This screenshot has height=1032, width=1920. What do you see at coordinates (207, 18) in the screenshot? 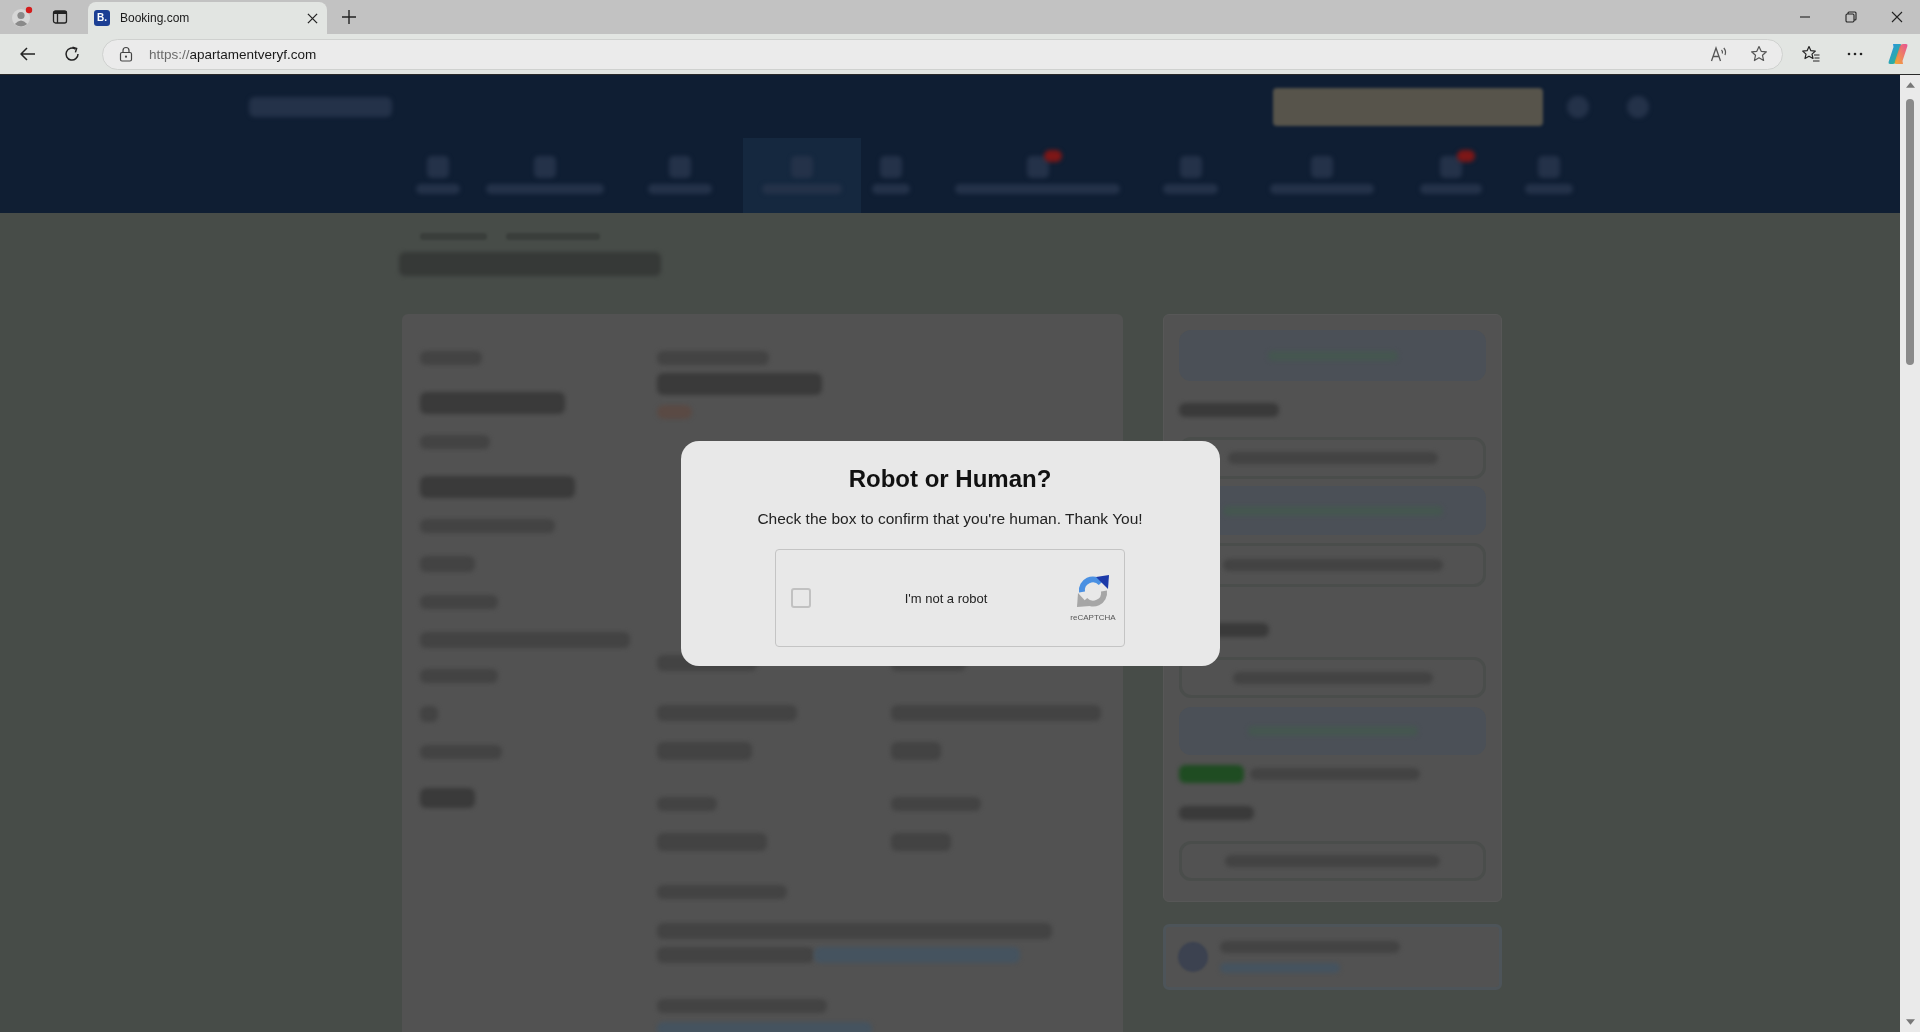
I see `browser-tab: B. Booking.com` at bounding box center [207, 18].